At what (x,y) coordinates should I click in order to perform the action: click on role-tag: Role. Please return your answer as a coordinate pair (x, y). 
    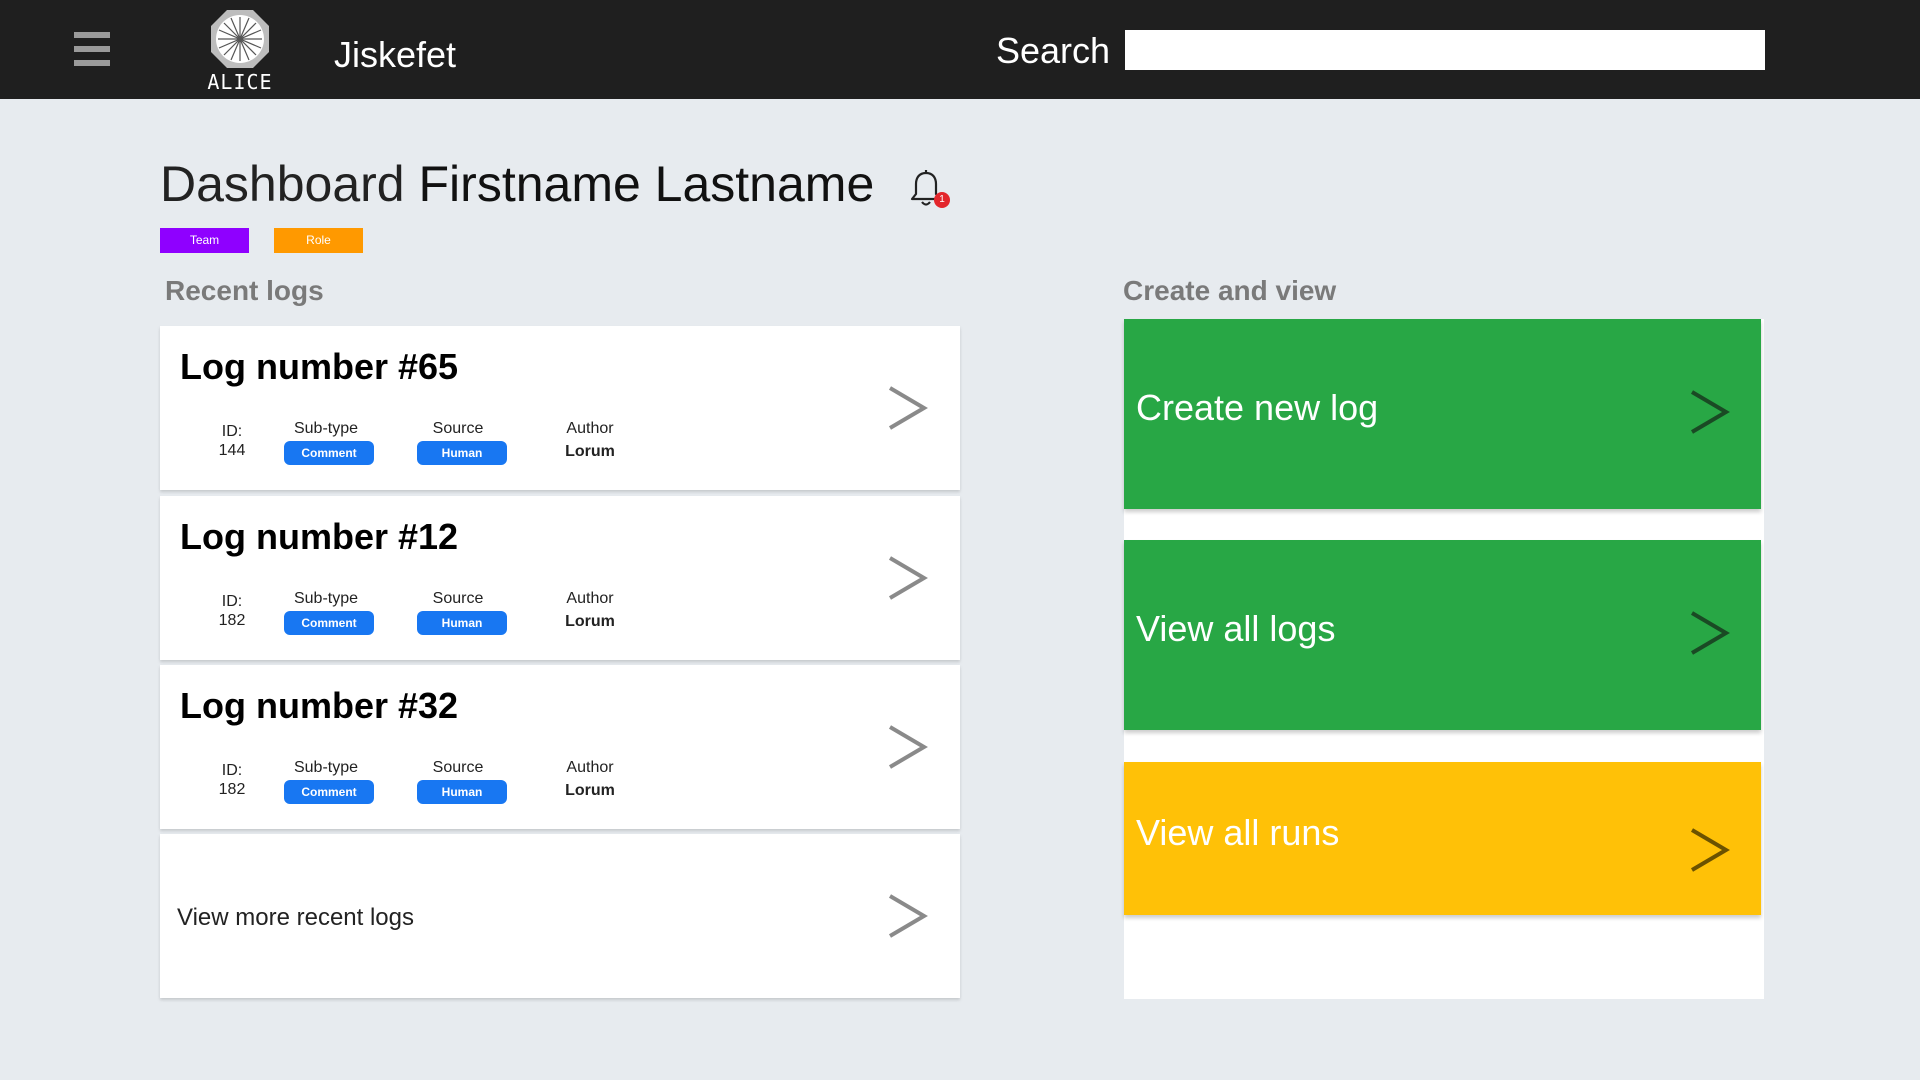
    Looking at the image, I should click on (318, 240).